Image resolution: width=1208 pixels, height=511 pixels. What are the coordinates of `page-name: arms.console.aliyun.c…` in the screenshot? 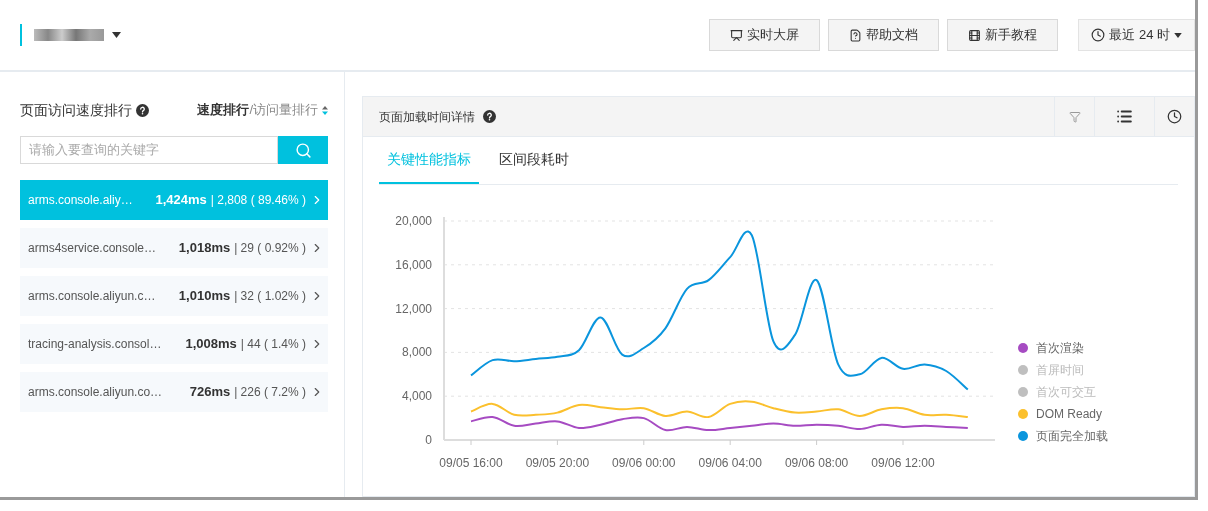 It's located at (92, 296).